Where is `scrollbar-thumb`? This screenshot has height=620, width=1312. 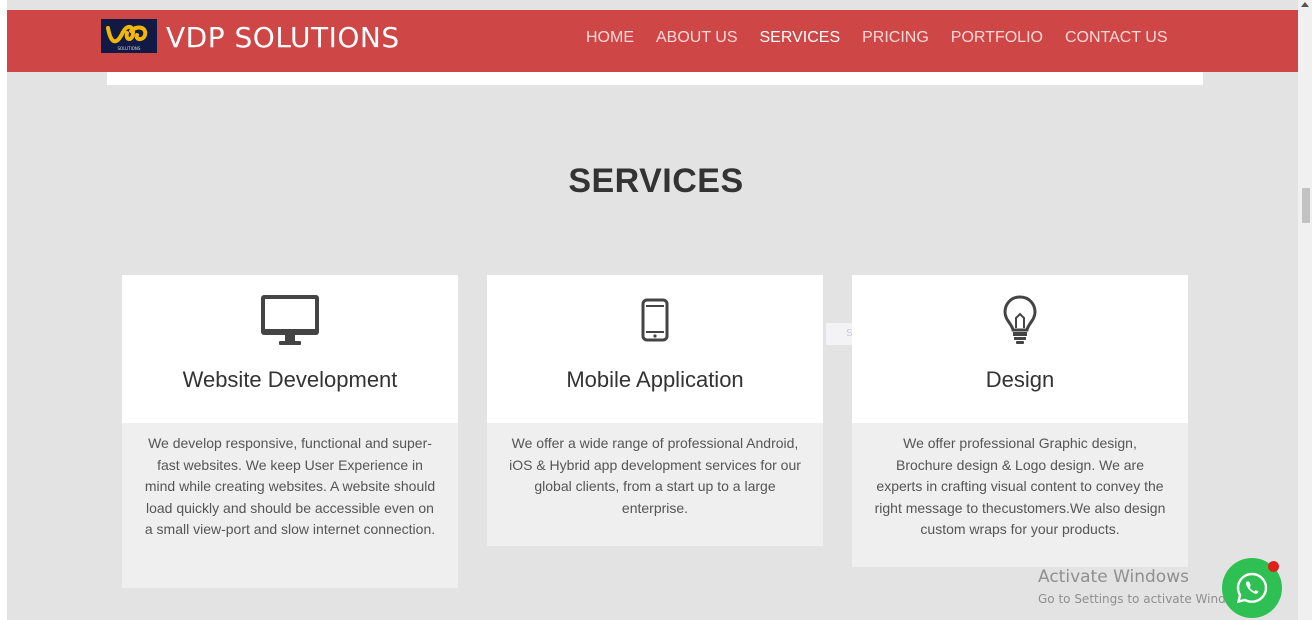
scrollbar-thumb is located at coordinates (1306, 205).